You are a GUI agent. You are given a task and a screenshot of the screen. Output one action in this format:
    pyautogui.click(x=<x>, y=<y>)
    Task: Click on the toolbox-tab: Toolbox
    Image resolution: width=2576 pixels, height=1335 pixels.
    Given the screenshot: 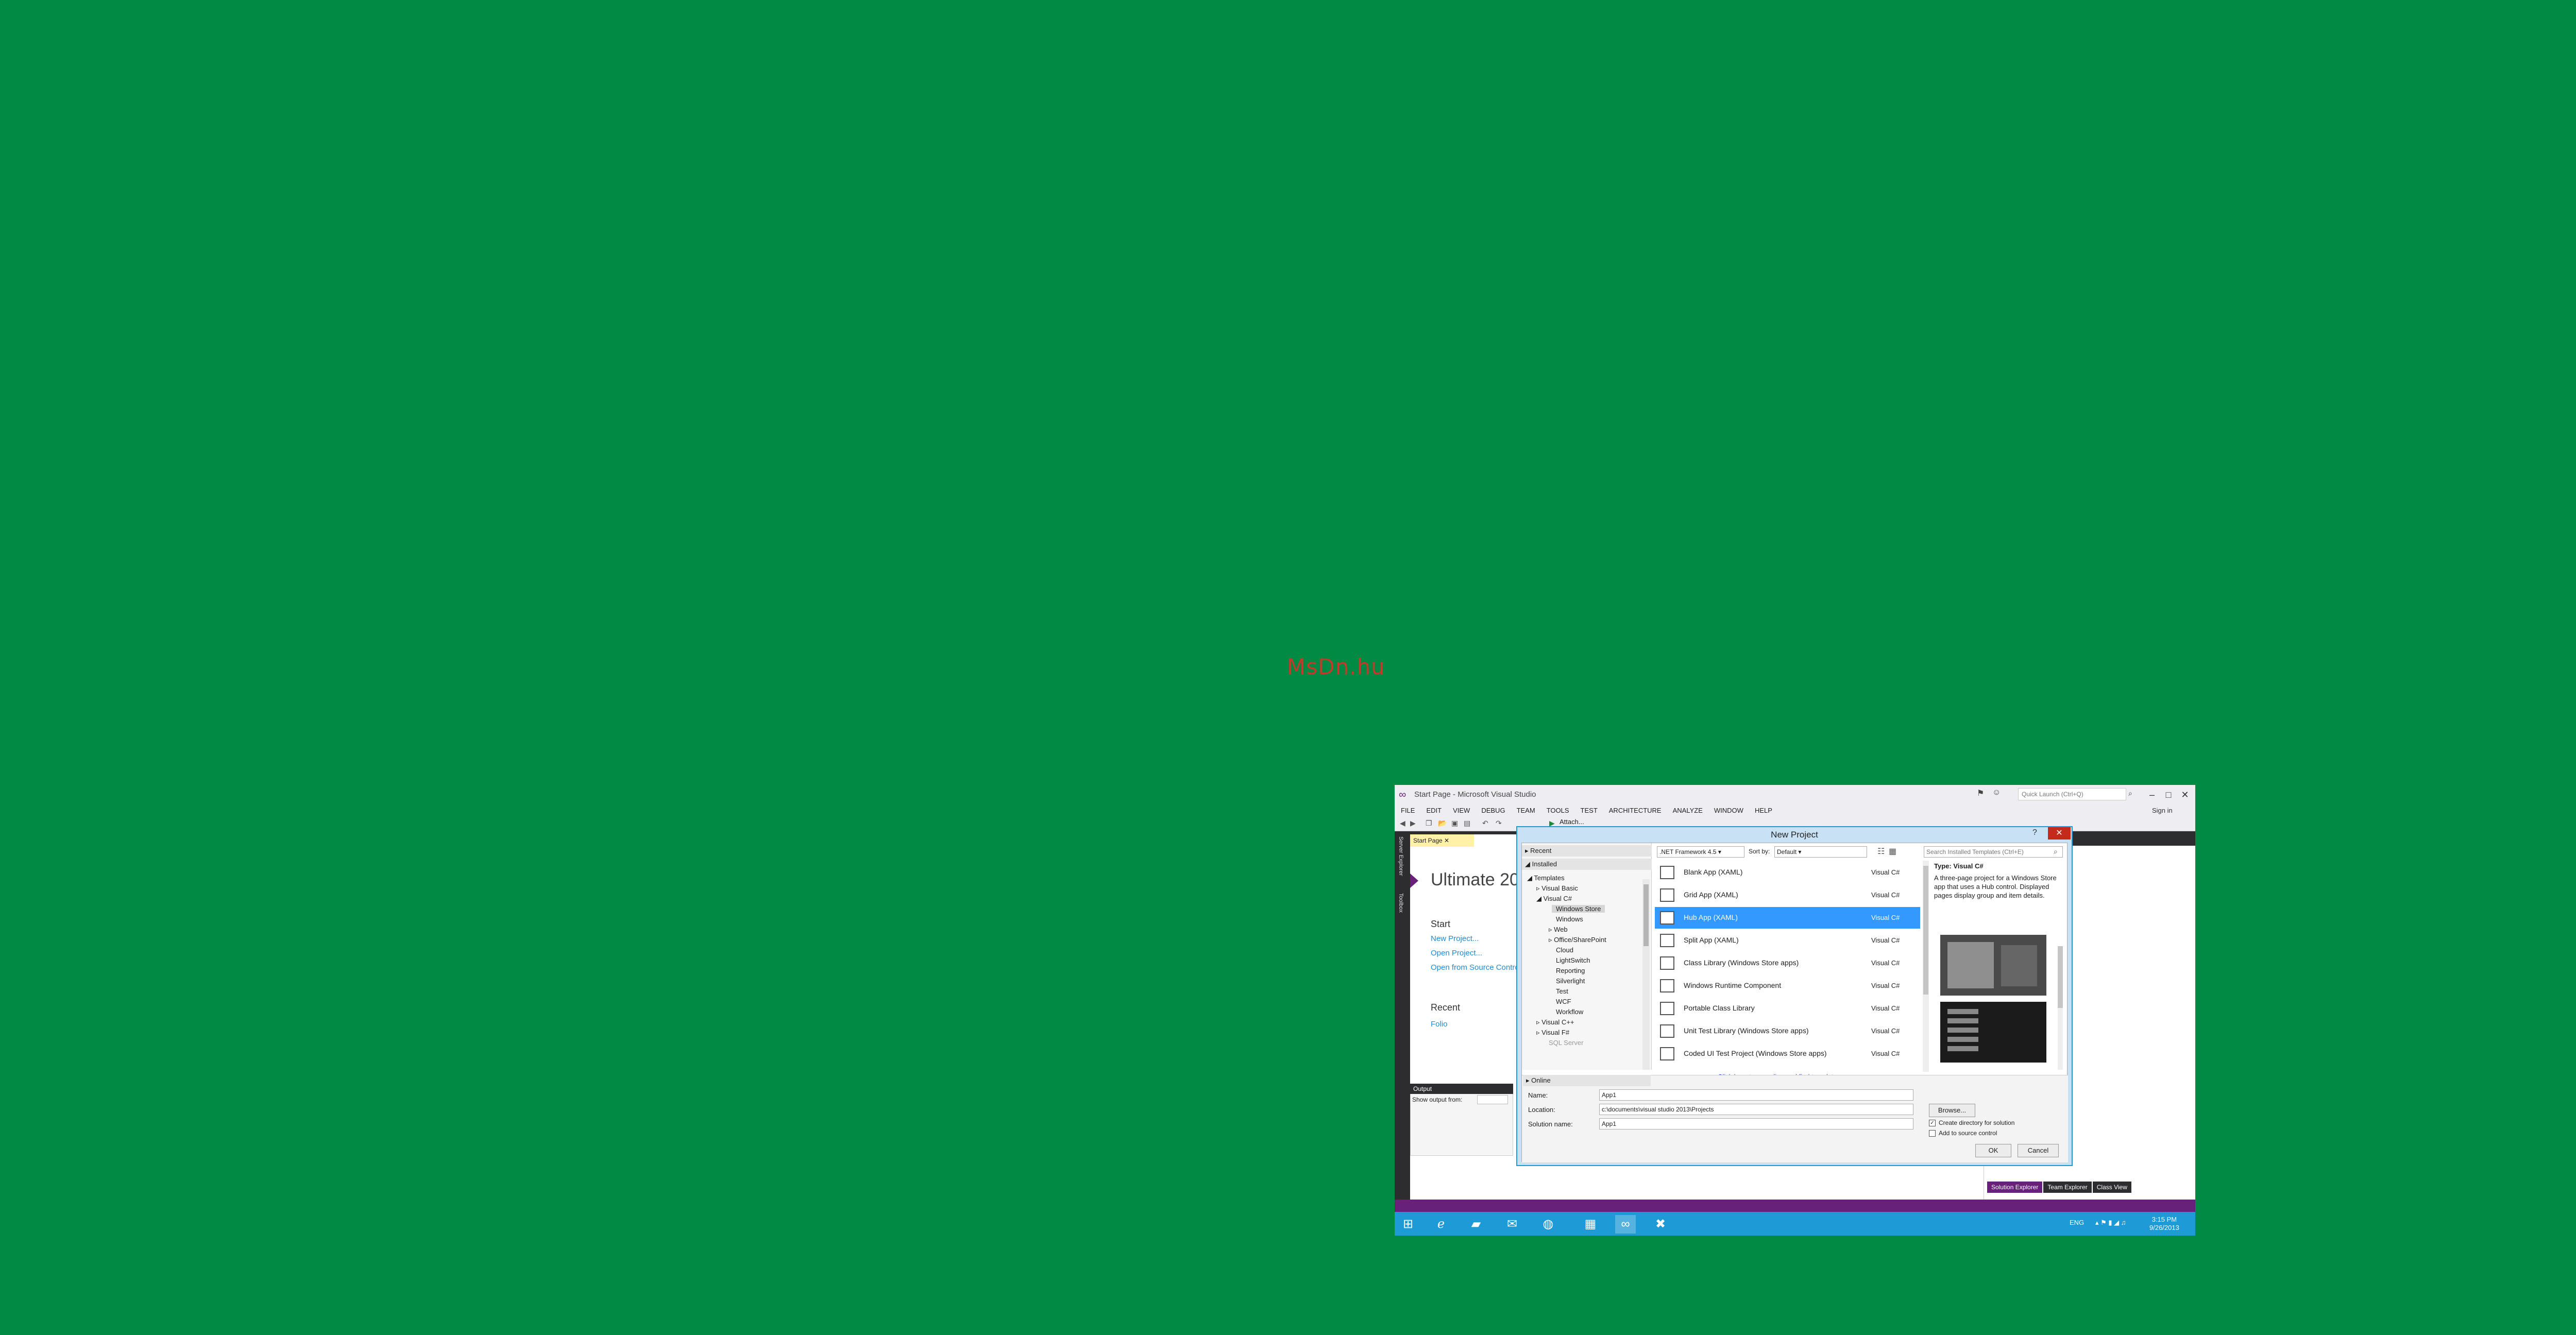 What is the action you would take?
    pyautogui.click(x=1401, y=903)
    